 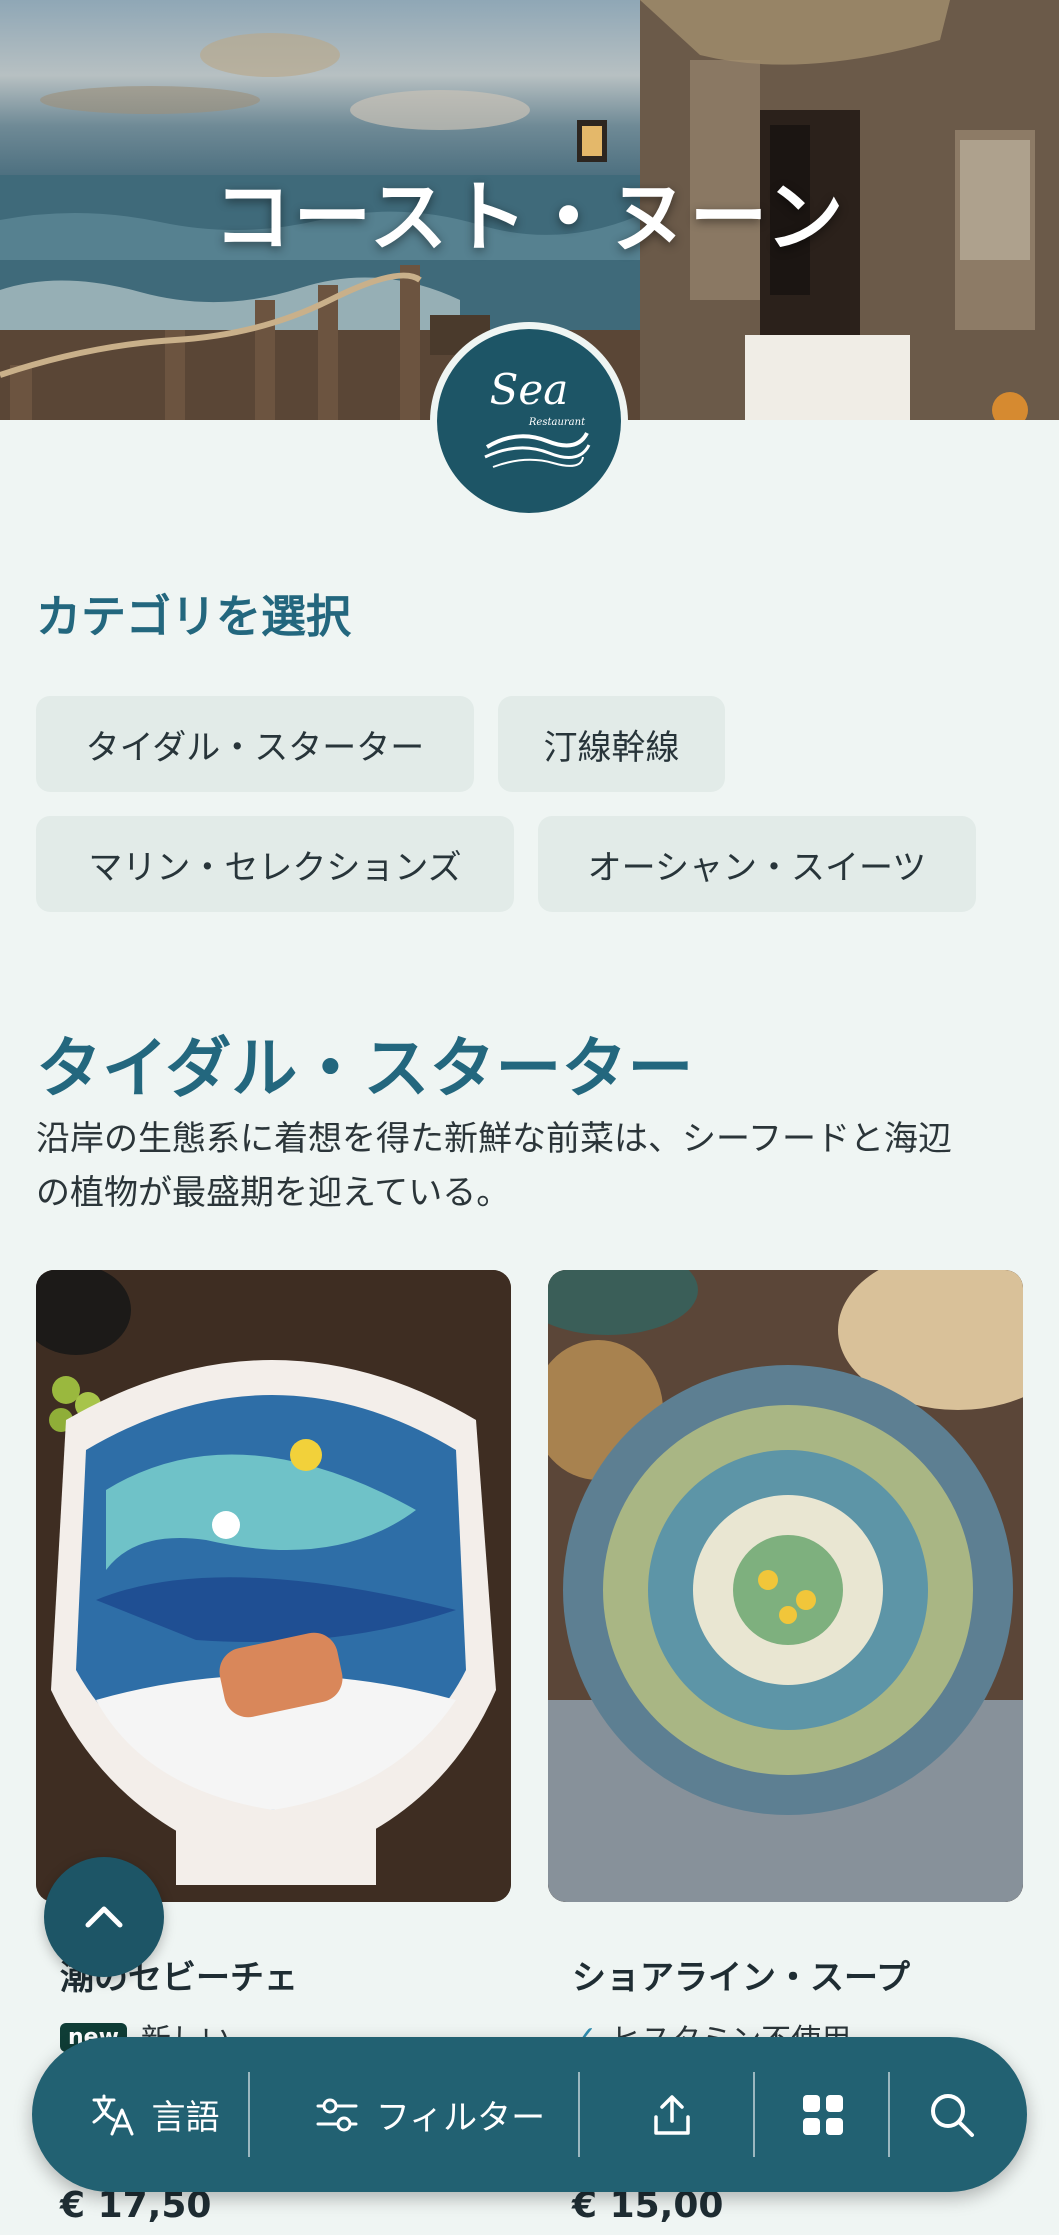 I want to click on chevron-up-icon, so click(x=104, y=1917).